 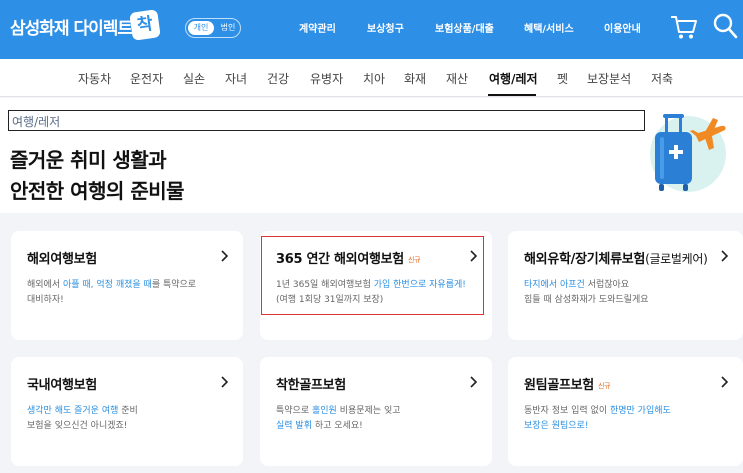 I want to click on toggle-corporate: 법인, so click(x=228, y=28).